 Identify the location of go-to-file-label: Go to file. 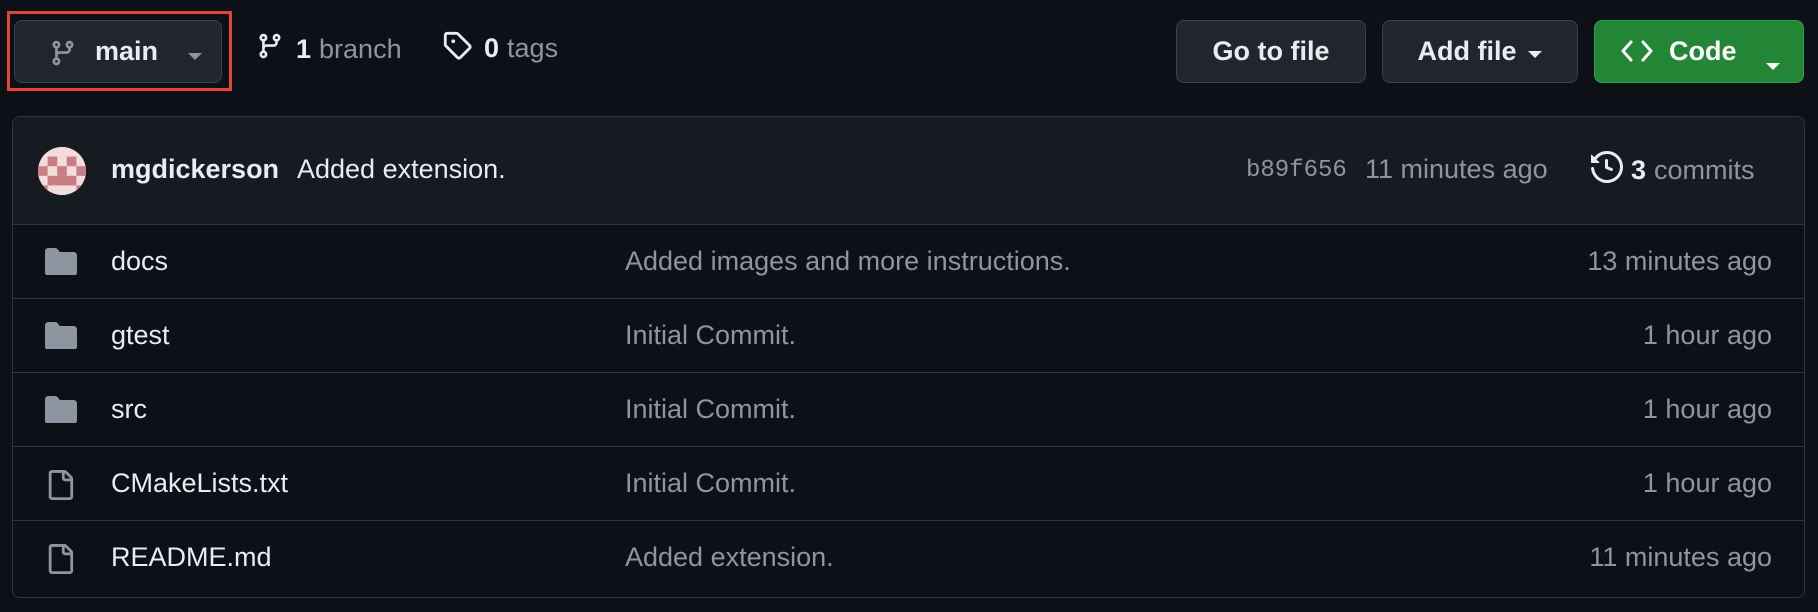
(1271, 51).